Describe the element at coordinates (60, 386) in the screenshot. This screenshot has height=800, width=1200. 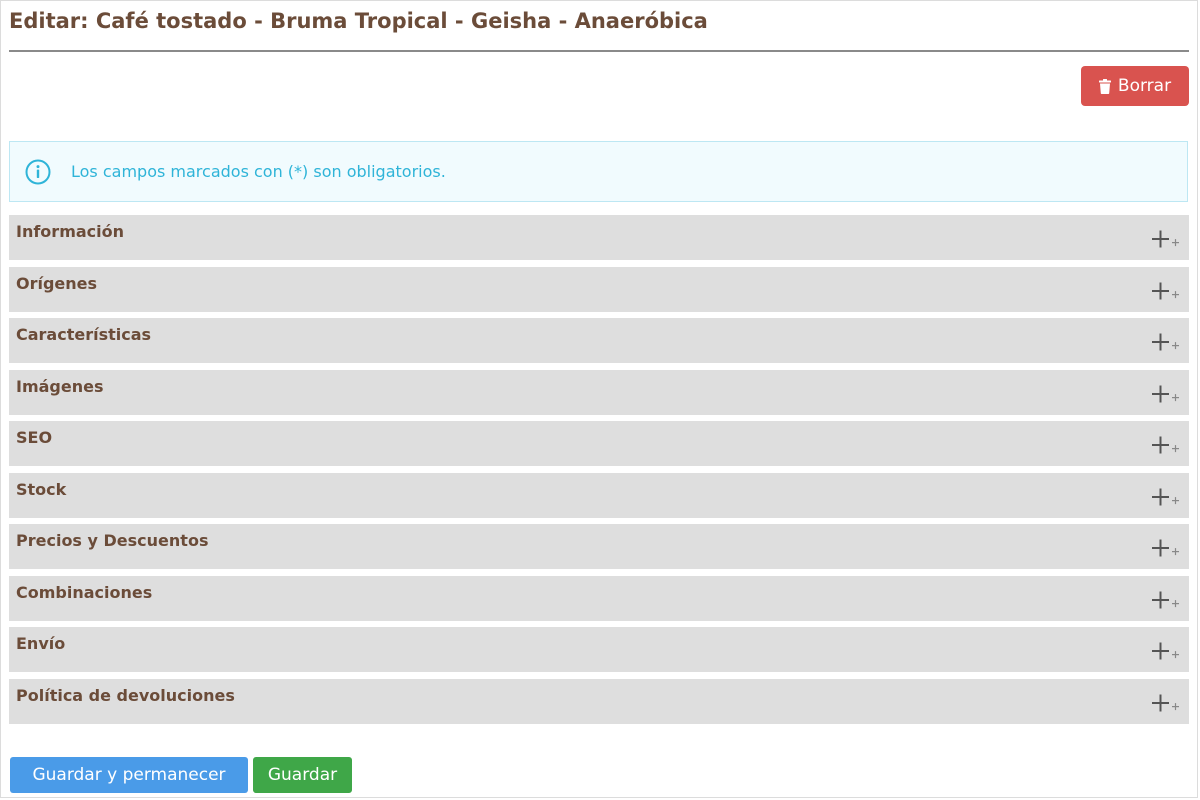
I see `accordion-section-label: Imágenes` at that location.